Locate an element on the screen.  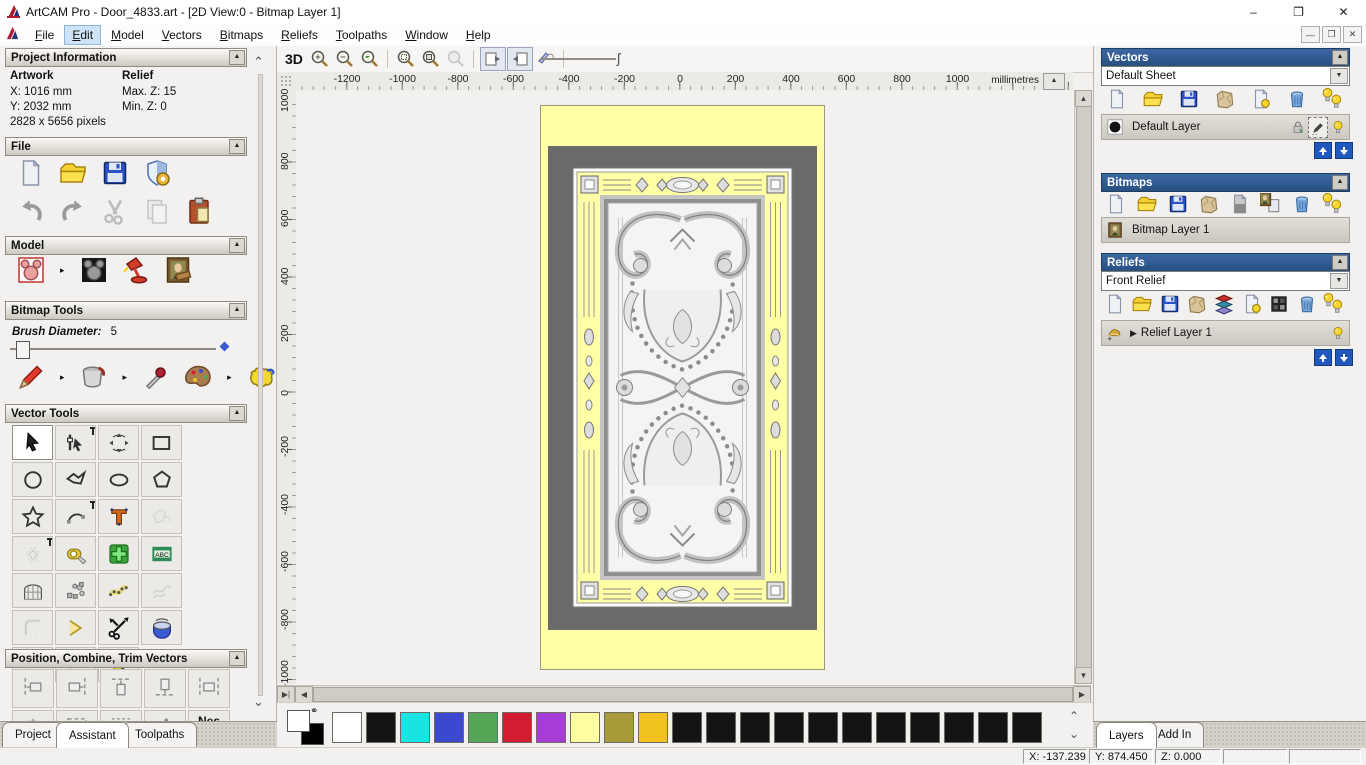
tab-project: Project is located at coordinates (33, 734).